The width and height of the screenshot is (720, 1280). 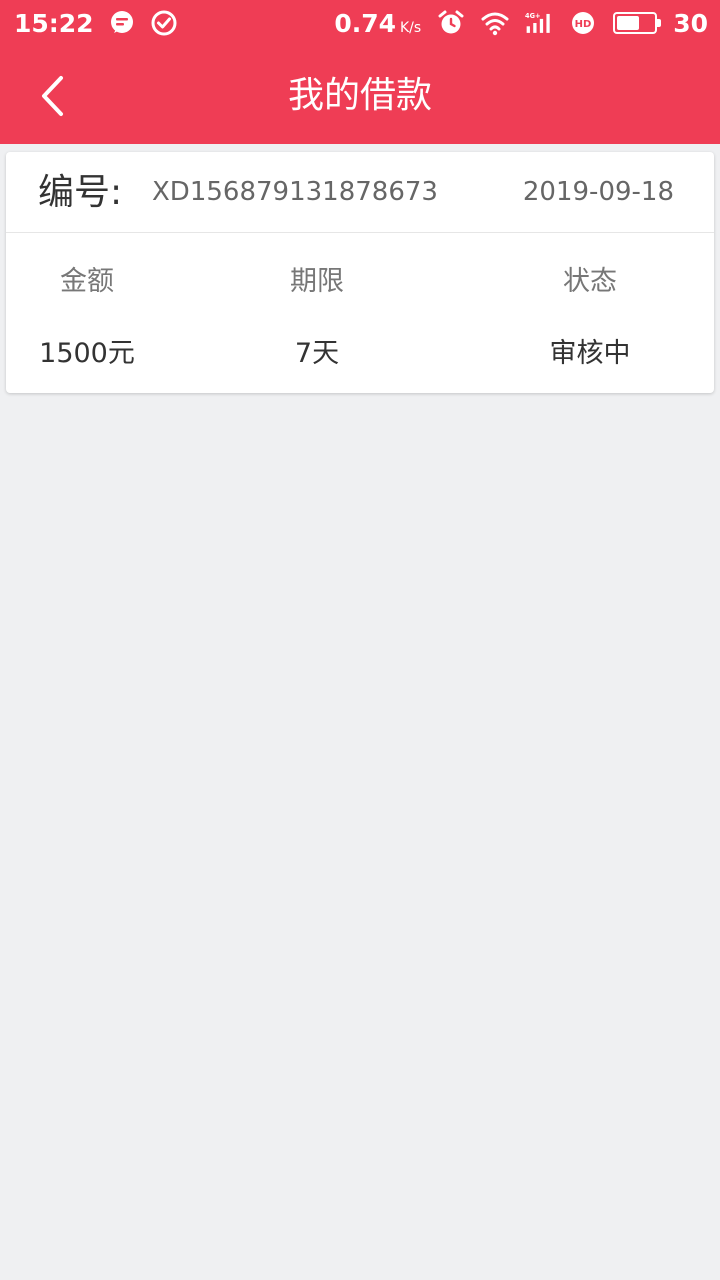 I want to click on svg-text: HD, so click(x=583, y=24).